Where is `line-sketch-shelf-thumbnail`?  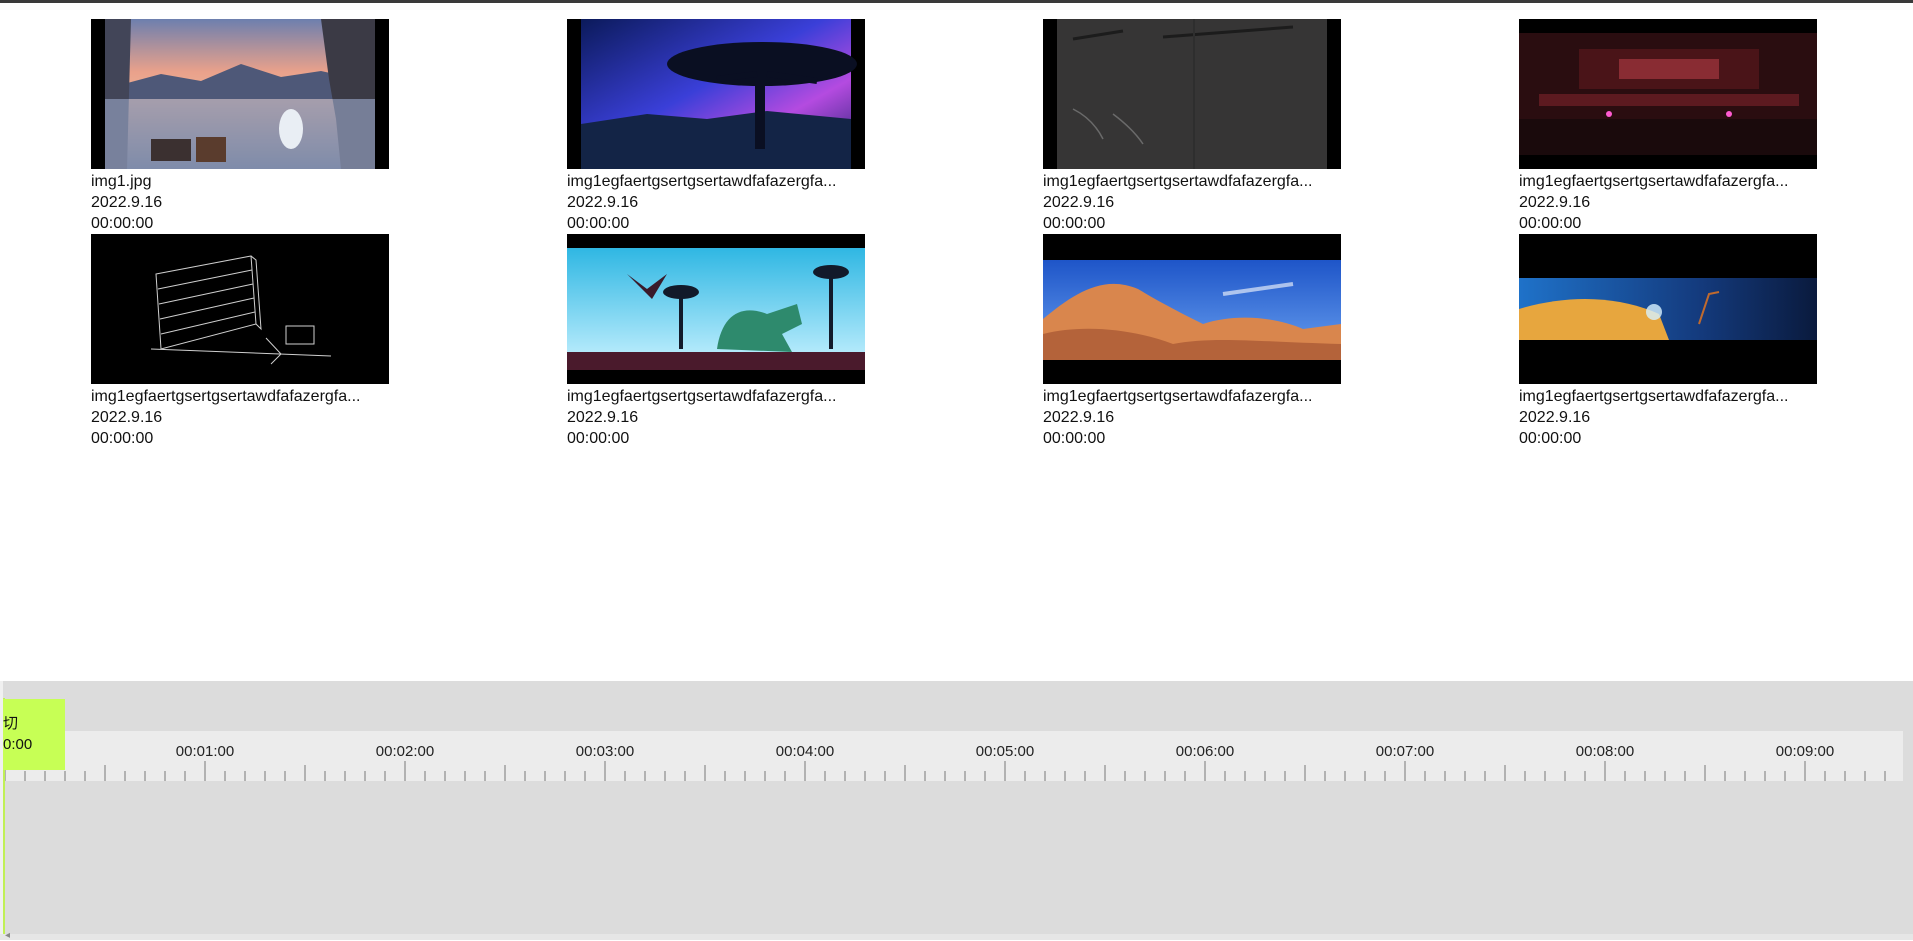 line-sketch-shelf-thumbnail is located at coordinates (240, 309).